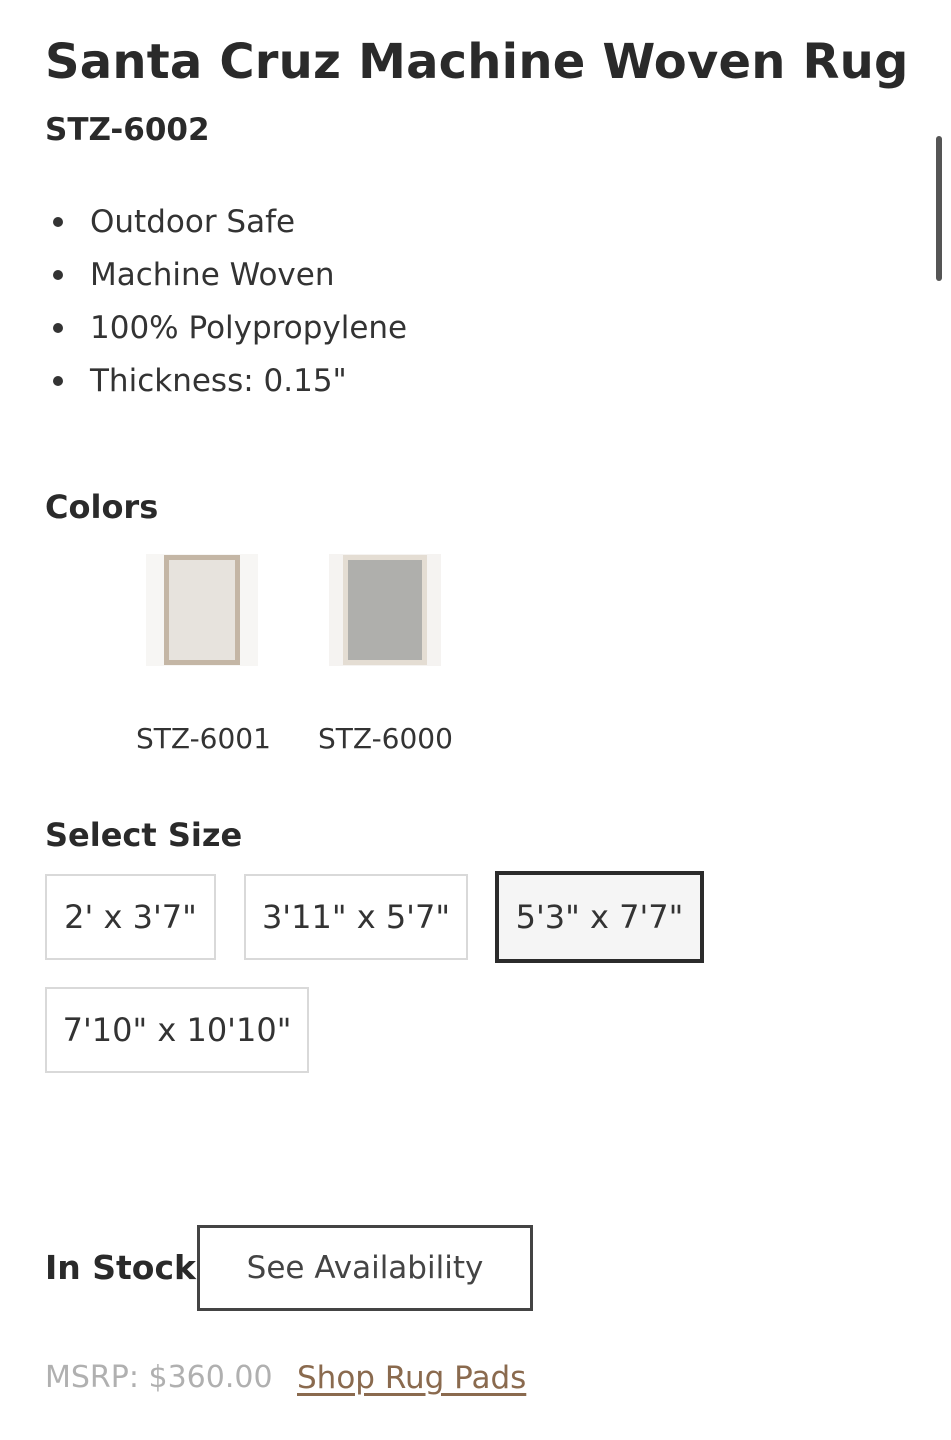  What do you see at coordinates (202, 610) in the screenshot?
I see `beige-bordered-rug-swatch-icon` at bounding box center [202, 610].